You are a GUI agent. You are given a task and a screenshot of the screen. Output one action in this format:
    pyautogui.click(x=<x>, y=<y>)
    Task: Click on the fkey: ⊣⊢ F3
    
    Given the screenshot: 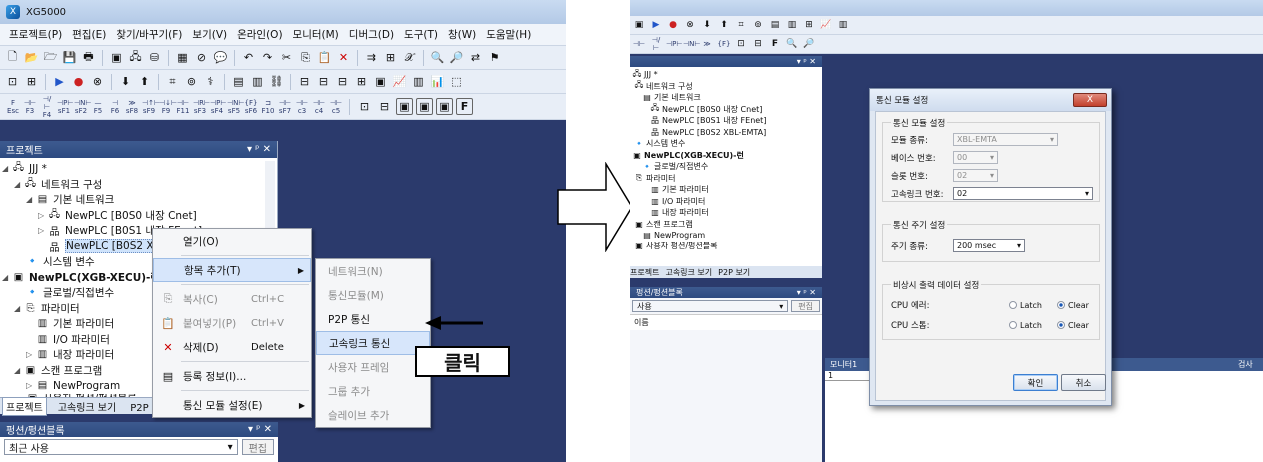 What is the action you would take?
    pyautogui.click(x=30, y=107)
    